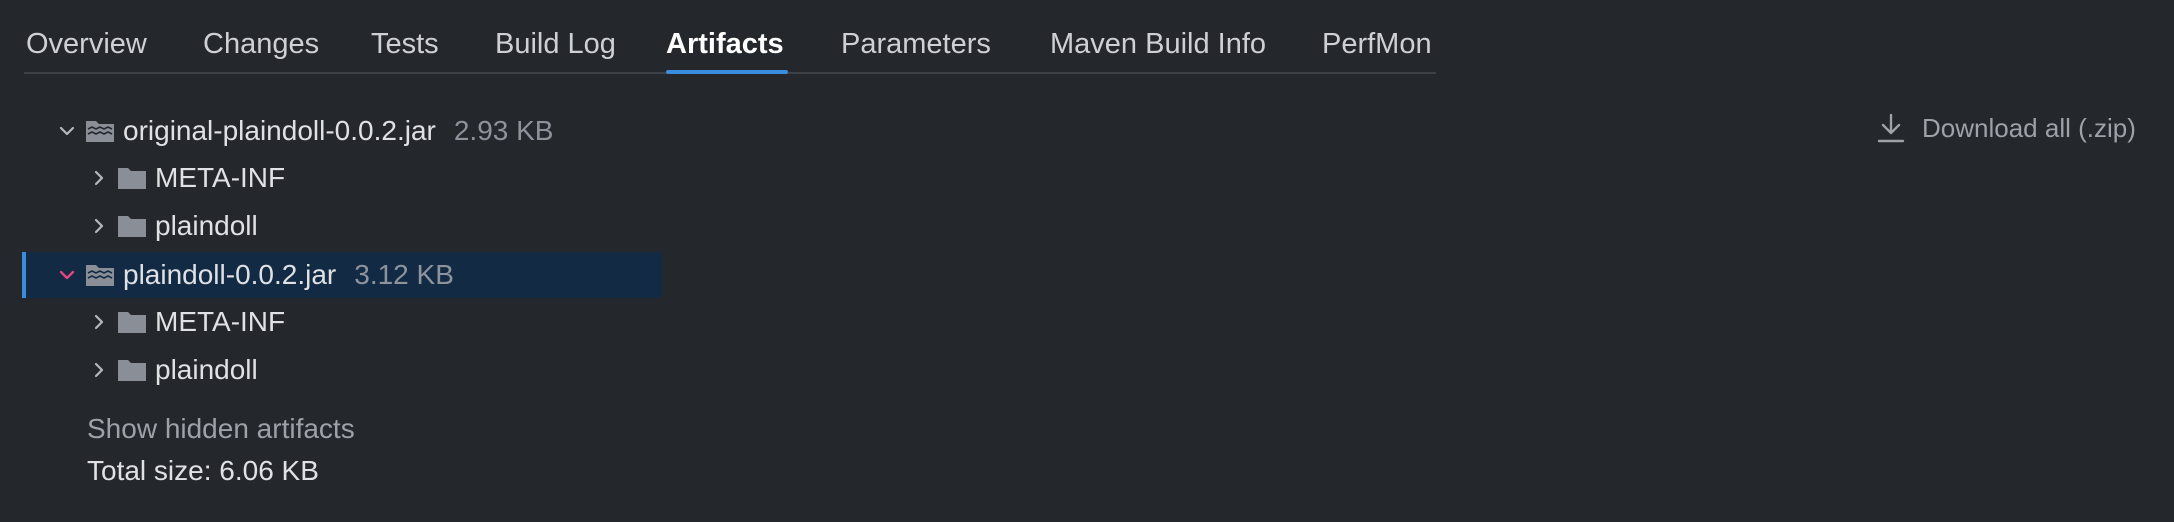  I want to click on artifact-name: plaindoll-0.0.2.jar, so click(230, 274).